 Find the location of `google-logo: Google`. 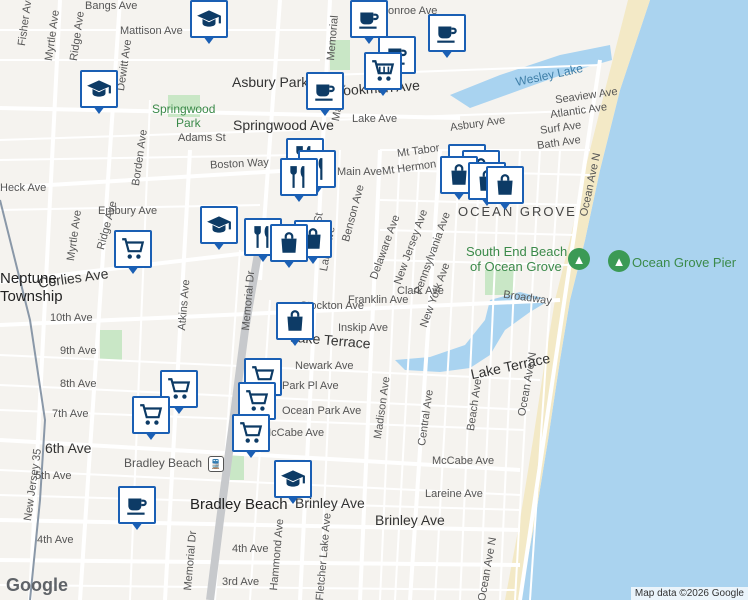

google-logo: Google is located at coordinates (37, 585).